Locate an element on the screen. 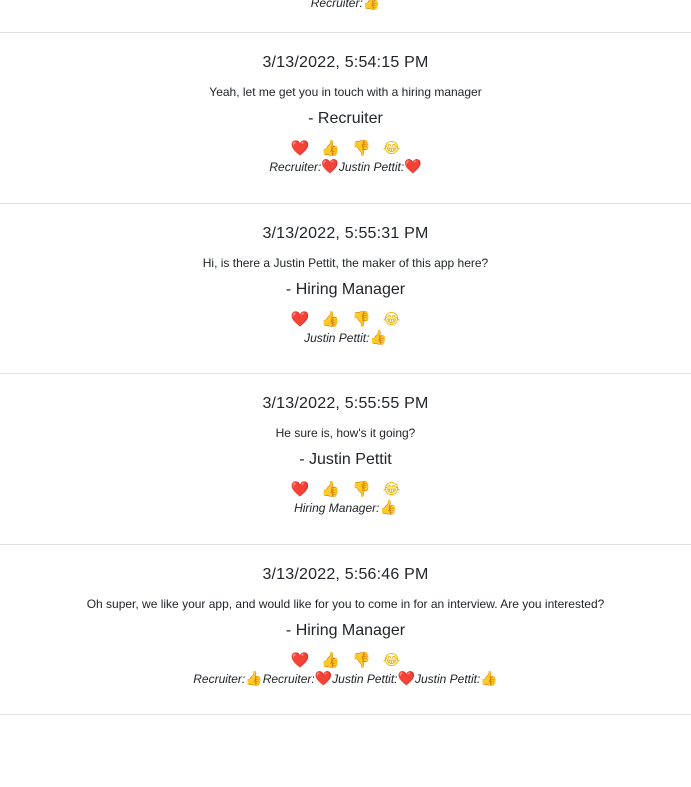  message-timestamp: 3/13/2022, 5:55:55 PM is located at coordinates (345, 403).